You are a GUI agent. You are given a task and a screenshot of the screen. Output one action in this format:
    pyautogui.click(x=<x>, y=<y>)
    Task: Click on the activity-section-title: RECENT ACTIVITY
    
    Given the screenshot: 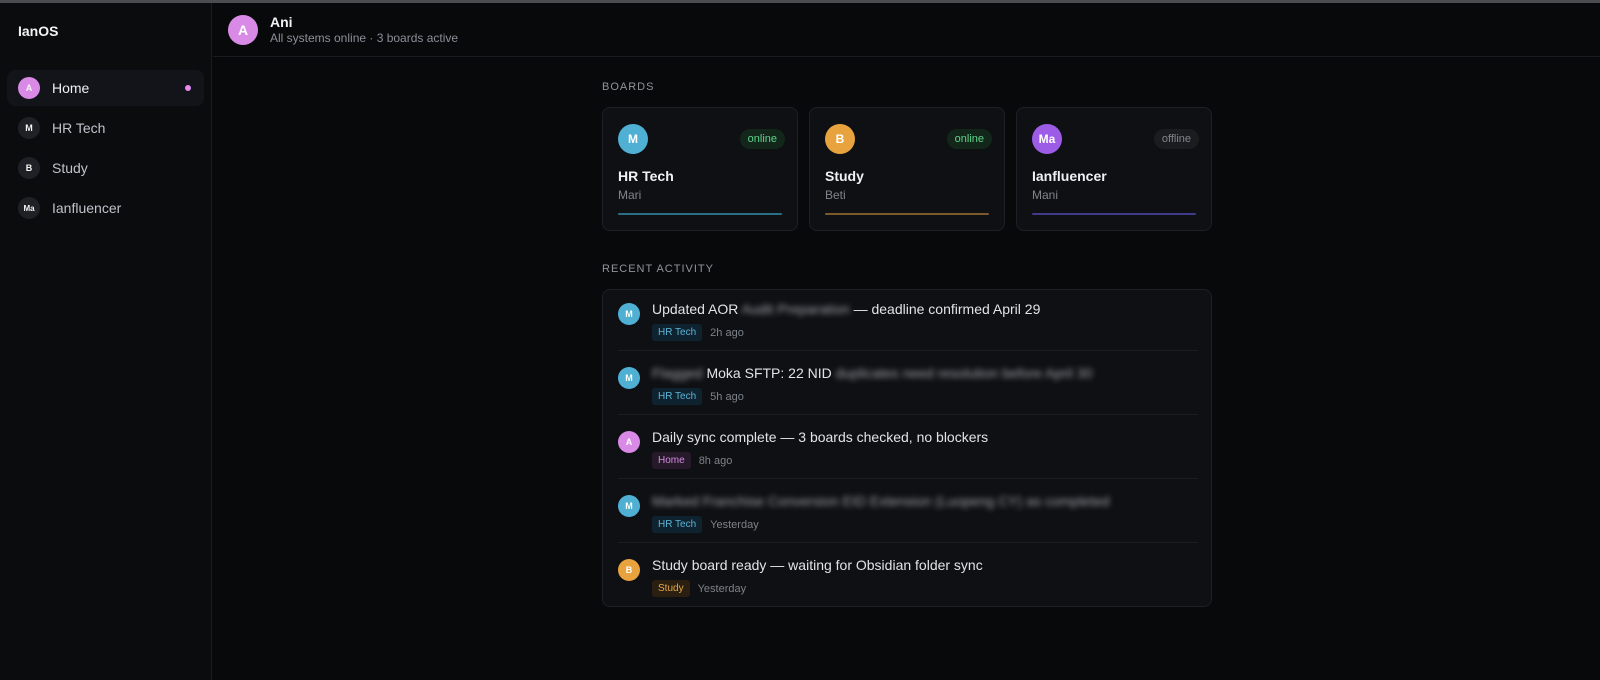 What is the action you would take?
    pyautogui.click(x=658, y=269)
    